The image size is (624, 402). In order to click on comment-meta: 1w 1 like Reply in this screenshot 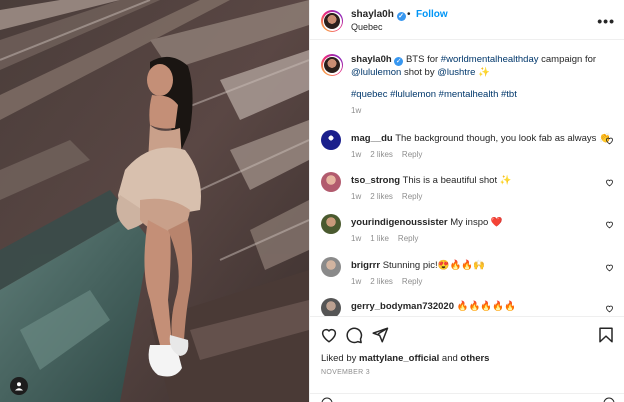, I will do `click(389, 238)`.